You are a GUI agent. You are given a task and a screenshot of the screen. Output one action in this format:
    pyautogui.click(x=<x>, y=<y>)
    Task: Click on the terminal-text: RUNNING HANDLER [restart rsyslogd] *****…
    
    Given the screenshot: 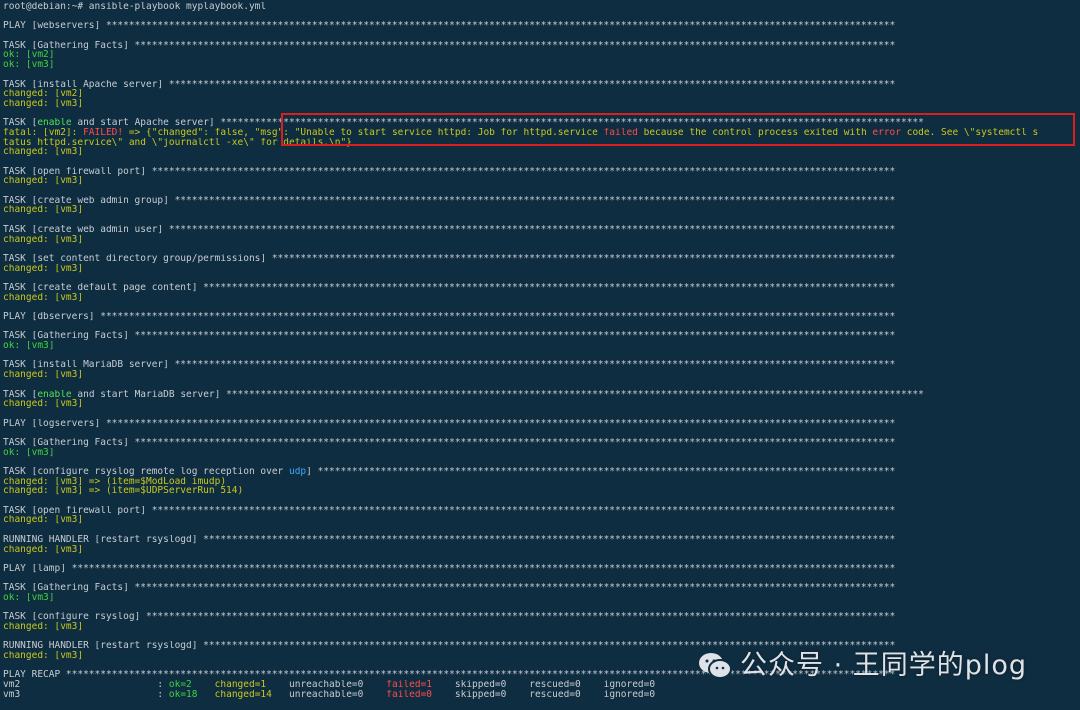 What is the action you would take?
    pyautogui.click(x=449, y=539)
    